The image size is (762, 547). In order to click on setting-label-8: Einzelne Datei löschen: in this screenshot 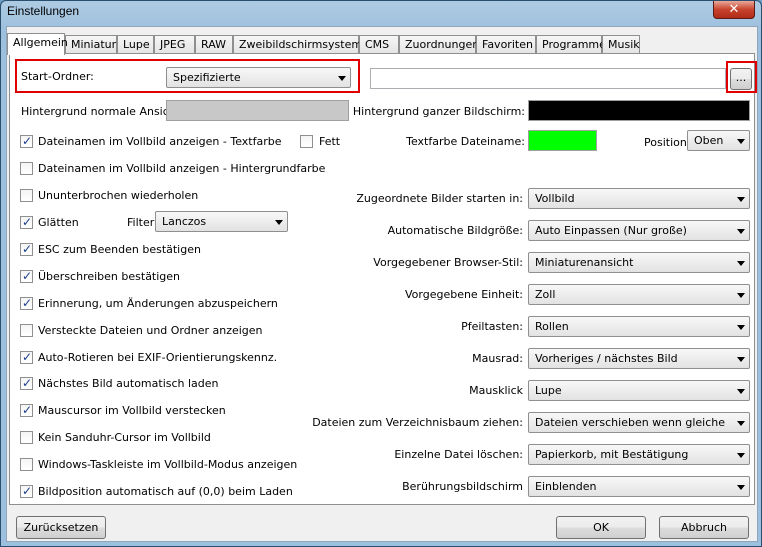, I will do `click(458, 454)`.